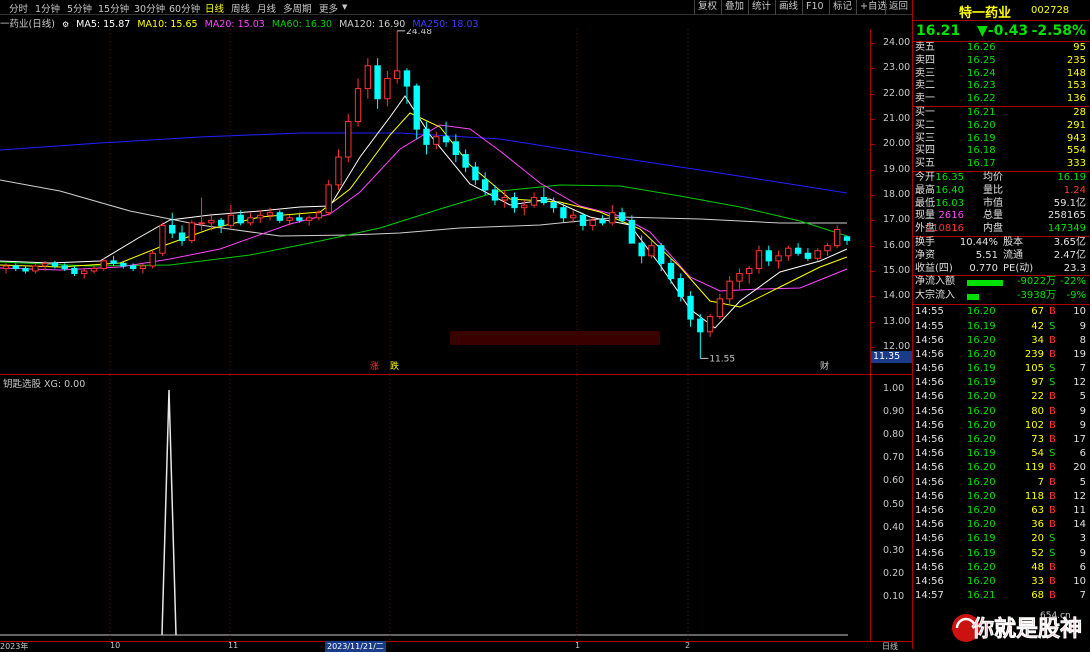 The image size is (1090, 652). I want to click on button-back: 返回, so click(898, 7).